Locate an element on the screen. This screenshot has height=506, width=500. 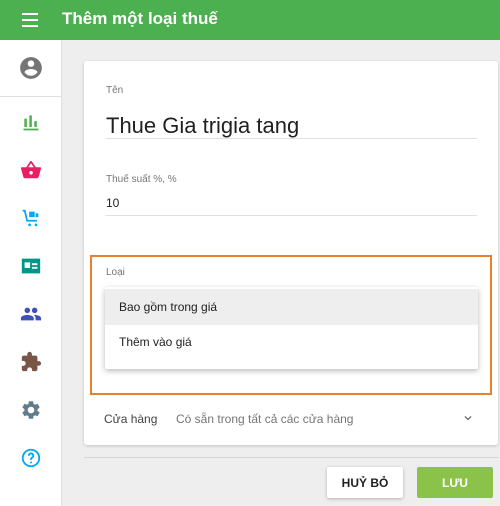
type-dropdown-menu: Bao gồm trong giá Thêm vào giá is located at coordinates (291, 328).